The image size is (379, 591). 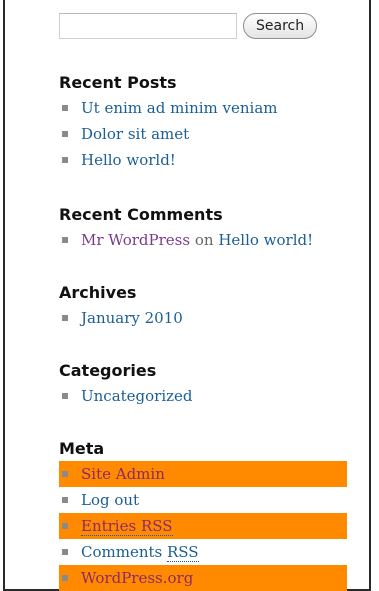 What do you see at coordinates (132, 318) in the screenshot?
I see `archive-link: January 2010` at bounding box center [132, 318].